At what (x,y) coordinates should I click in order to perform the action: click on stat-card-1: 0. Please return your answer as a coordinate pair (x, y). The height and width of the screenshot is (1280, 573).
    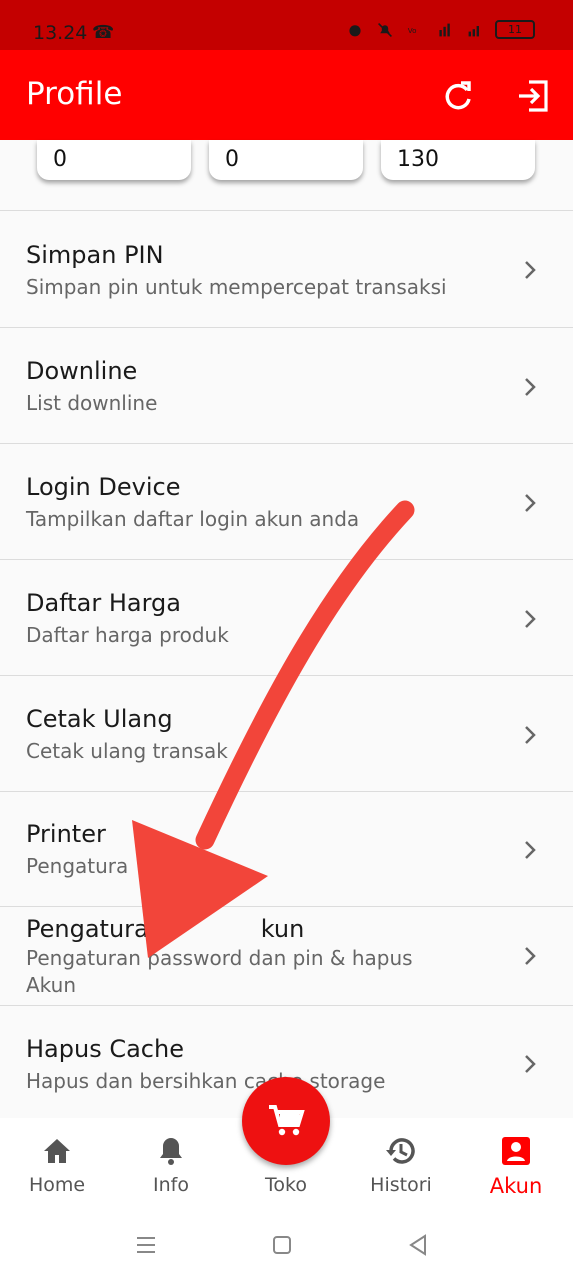
    Looking at the image, I should click on (114, 160).